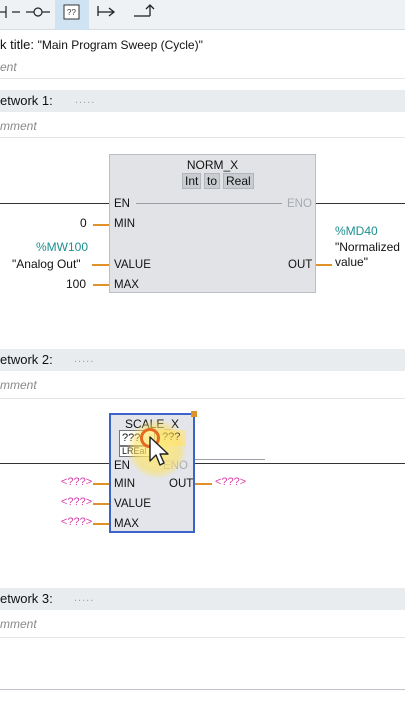  Describe the element at coordinates (120, 45) in the screenshot. I see `block-title-value: "Main Program Sweep (Cycle)"` at that location.